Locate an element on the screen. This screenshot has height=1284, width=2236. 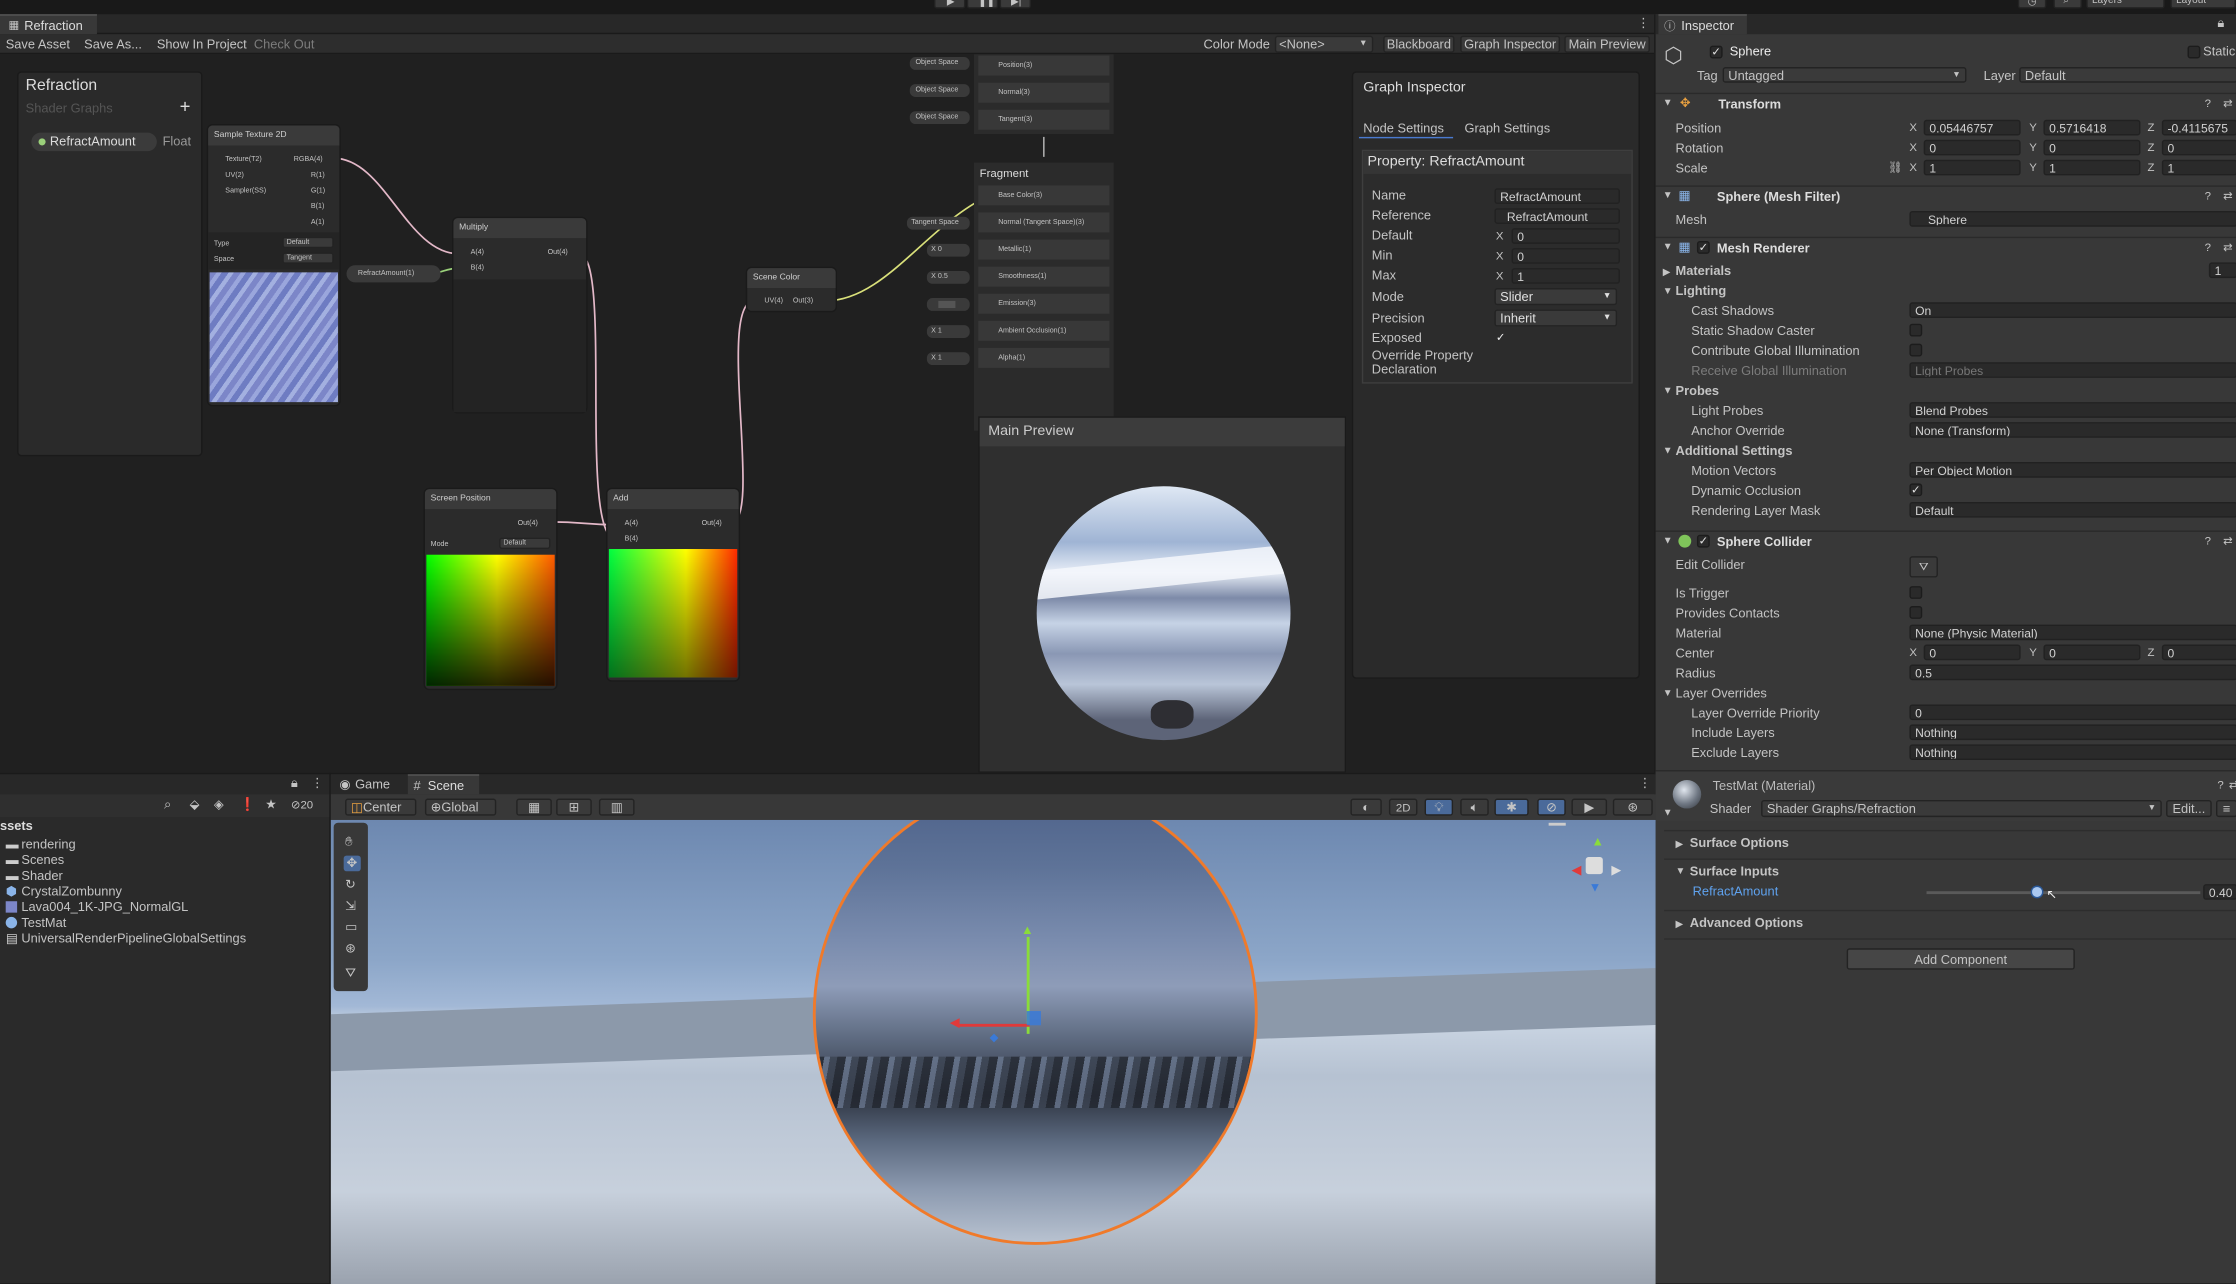
pause-button: ❚❚ is located at coordinates (982, 4).